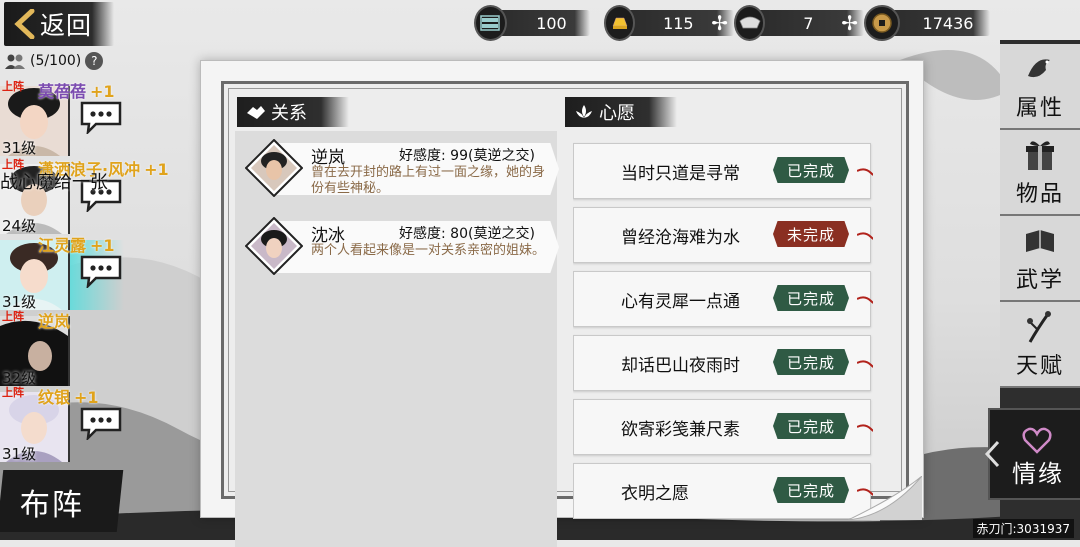 The height and width of the screenshot is (547, 1080). What do you see at coordinates (289, 113) in the screenshot?
I see `relations-title: 关系` at bounding box center [289, 113].